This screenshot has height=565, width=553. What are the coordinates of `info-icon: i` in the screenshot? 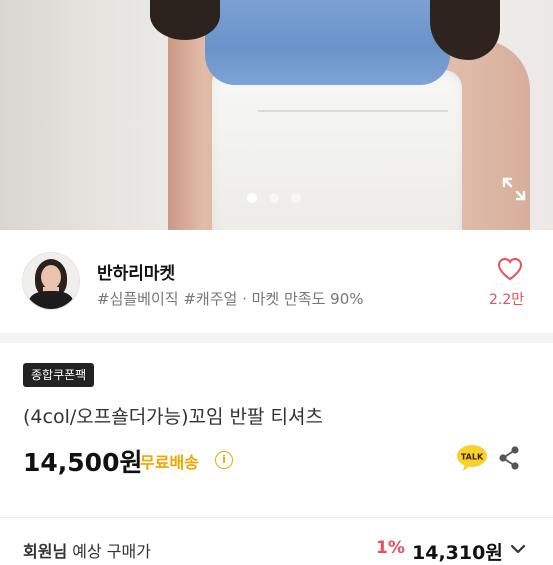 It's located at (224, 460).